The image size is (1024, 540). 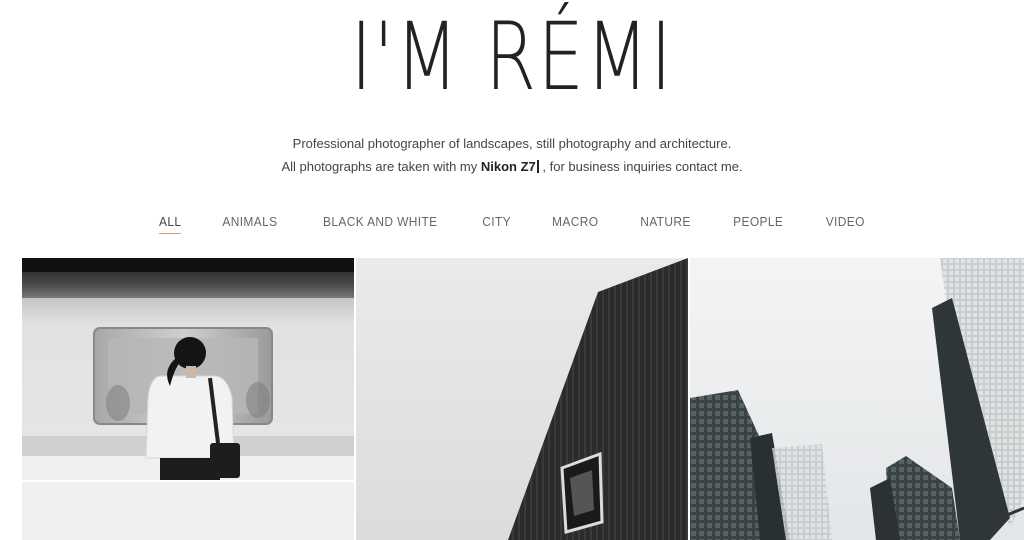 What do you see at coordinates (380, 223) in the screenshot?
I see `filter-black-and-white: BLACK AND WHITE` at bounding box center [380, 223].